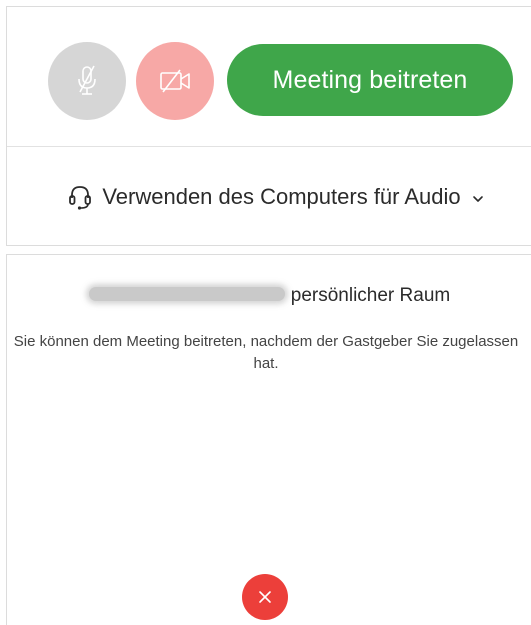 The height and width of the screenshot is (625, 531). Describe the element at coordinates (281, 196) in the screenshot. I see `audio-option-label: Verwenden des Computers für Audio` at that location.